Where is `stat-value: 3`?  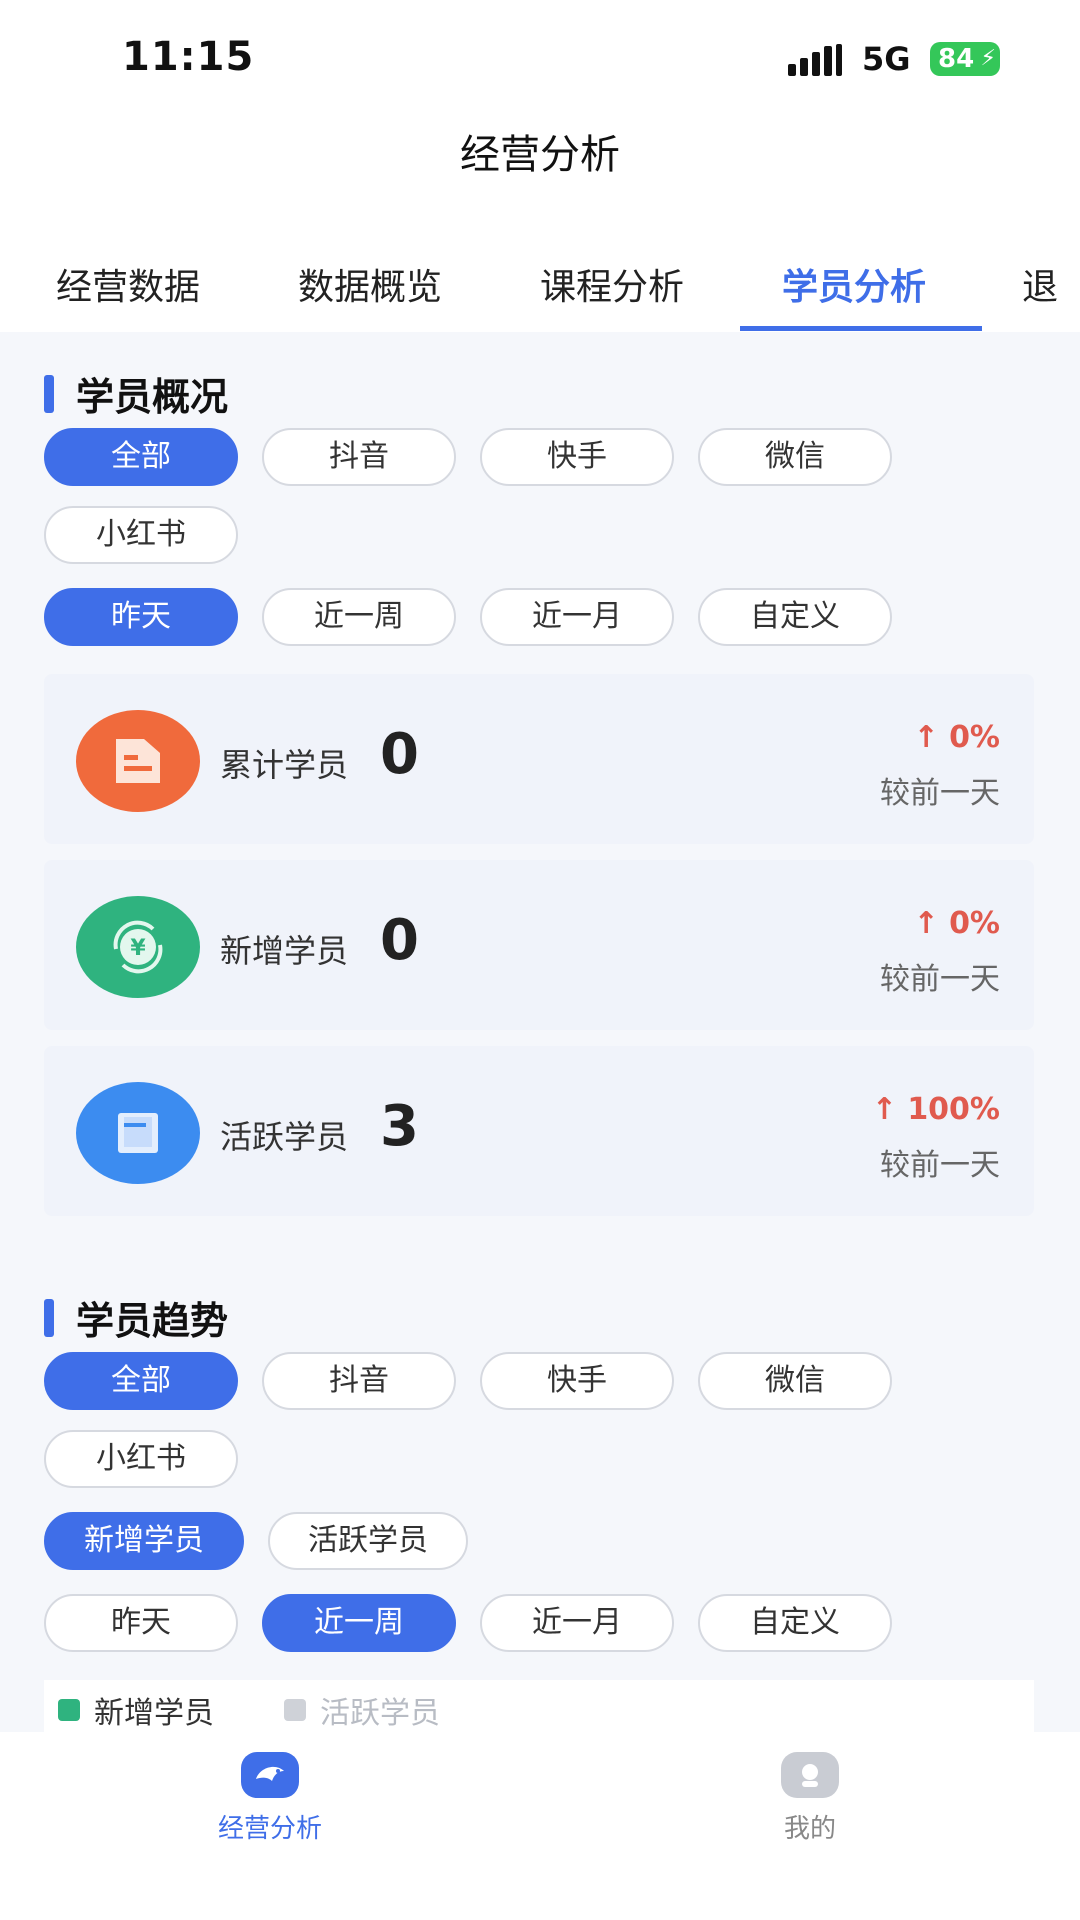 stat-value: 3 is located at coordinates (399, 1126).